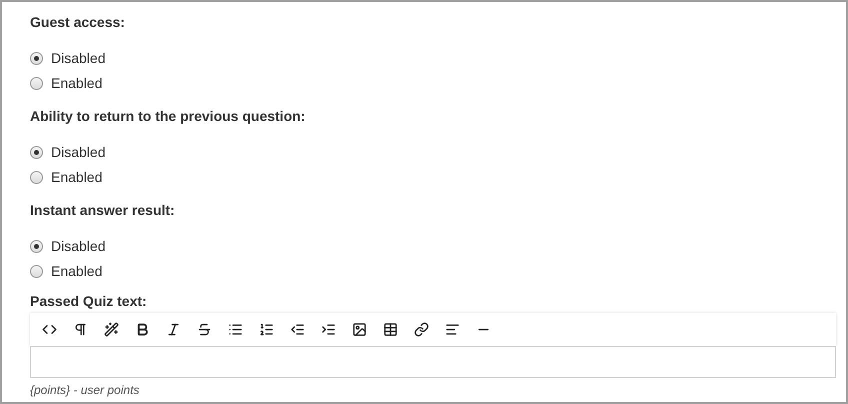 The height and width of the screenshot is (404, 848). Describe the element at coordinates (103, 210) in the screenshot. I see `setting-label: Instant answer result:` at that location.